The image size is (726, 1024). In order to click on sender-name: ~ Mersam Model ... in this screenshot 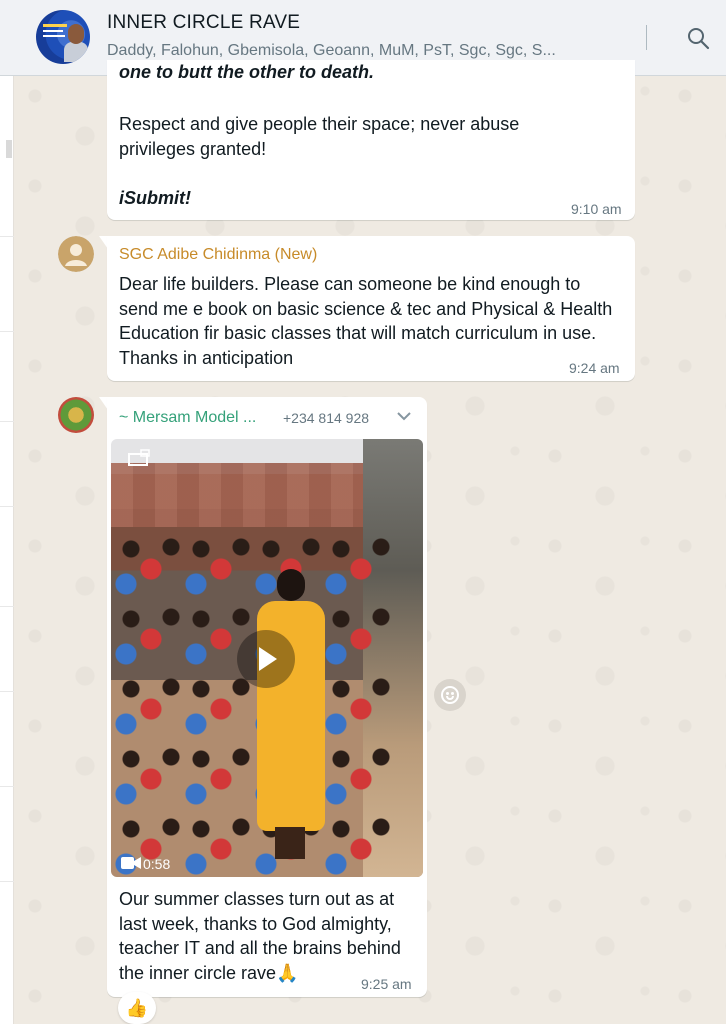, I will do `click(187, 418)`.